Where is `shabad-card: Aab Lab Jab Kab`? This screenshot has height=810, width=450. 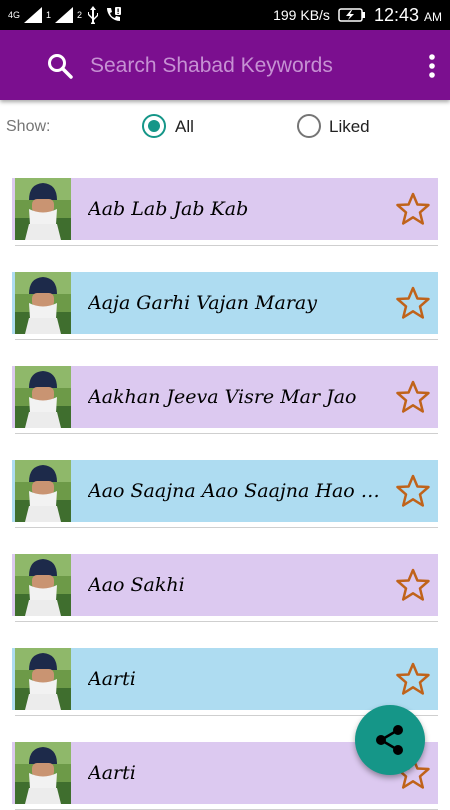 shabad-card: Aab Lab Jab Kab is located at coordinates (225, 209).